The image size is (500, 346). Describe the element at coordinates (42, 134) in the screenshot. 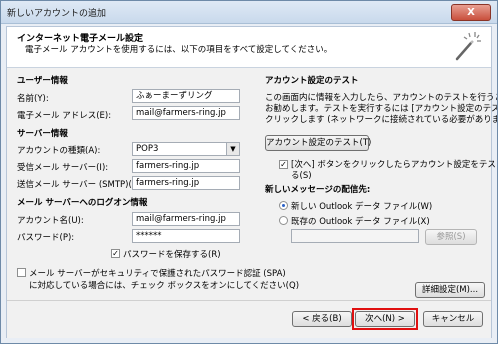

I see `server-info-heading: サーバー情報` at that location.